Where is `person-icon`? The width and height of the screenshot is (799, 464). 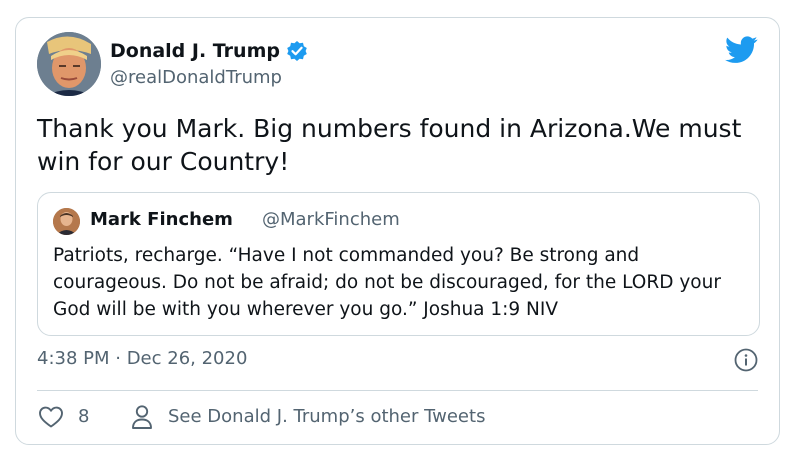
person-icon is located at coordinates (142, 417).